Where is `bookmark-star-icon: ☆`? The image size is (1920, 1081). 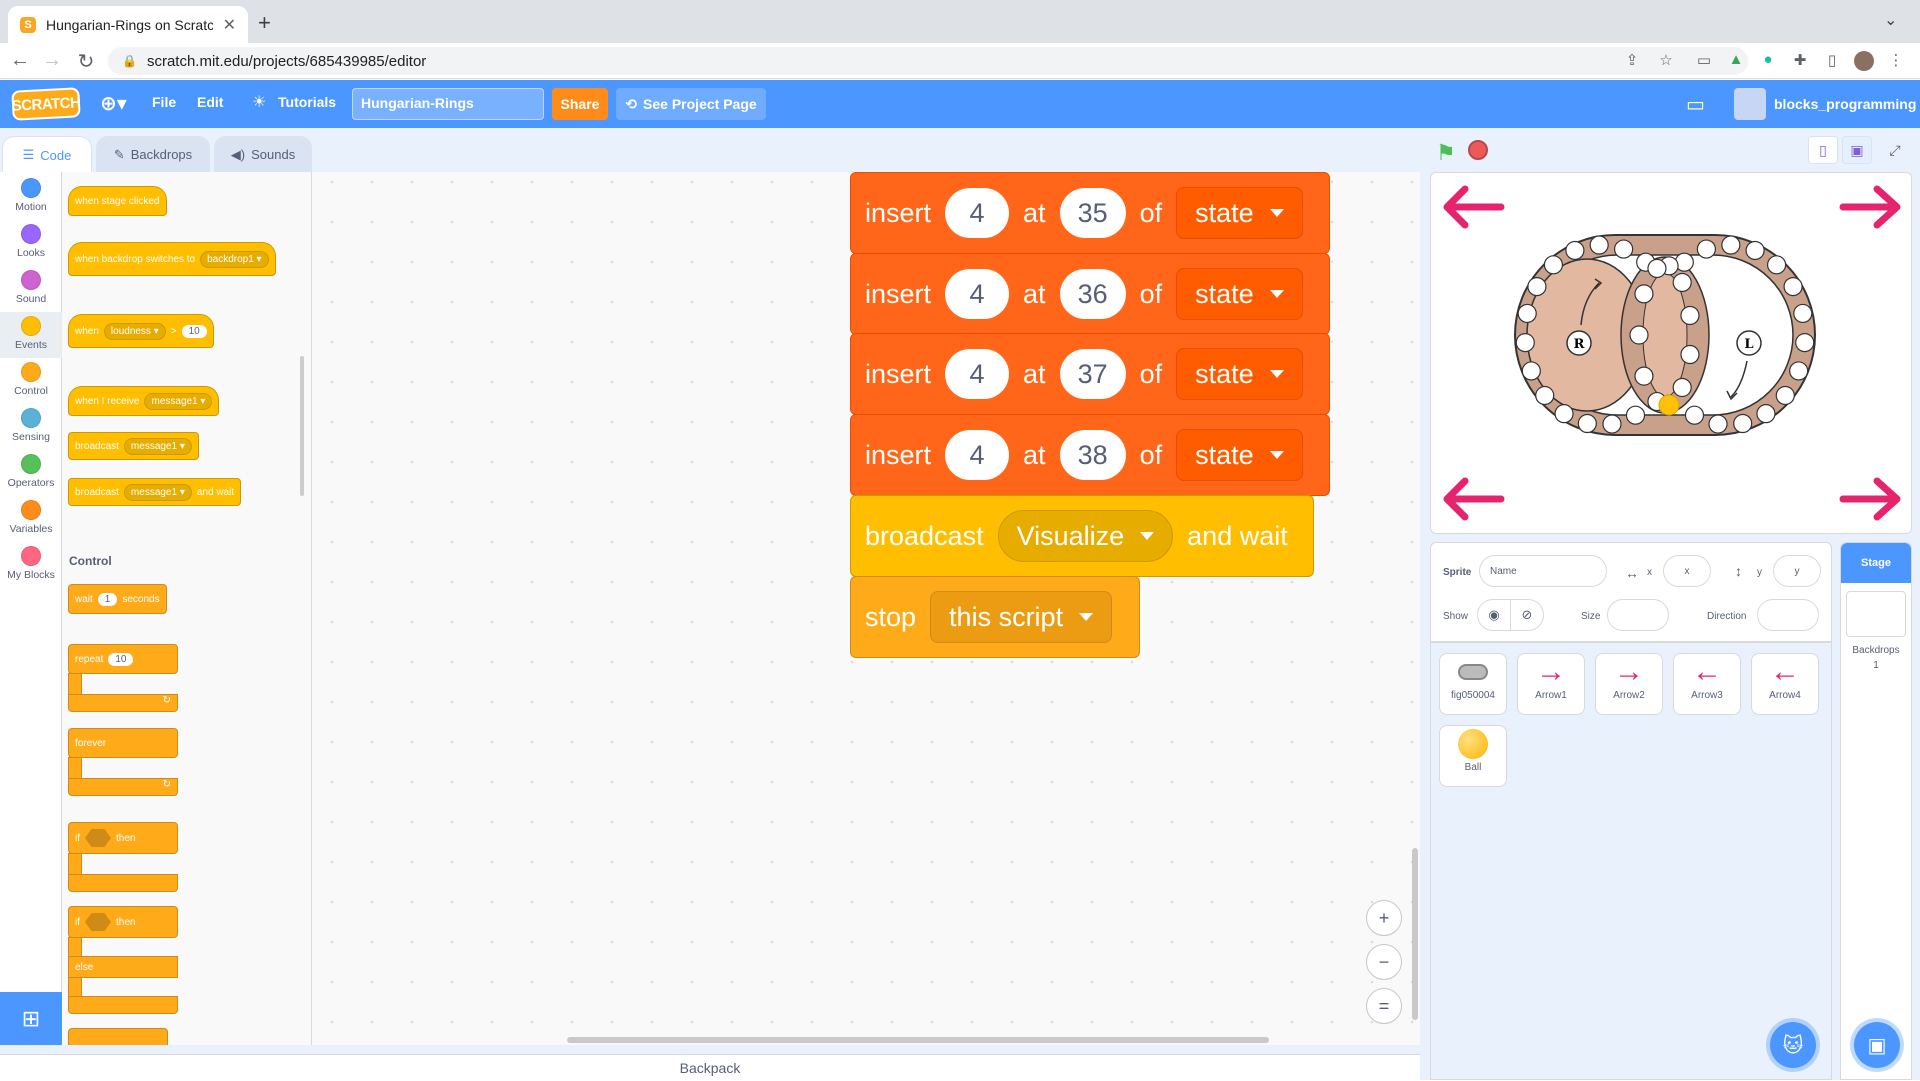 bookmark-star-icon: ☆ is located at coordinates (1666, 61).